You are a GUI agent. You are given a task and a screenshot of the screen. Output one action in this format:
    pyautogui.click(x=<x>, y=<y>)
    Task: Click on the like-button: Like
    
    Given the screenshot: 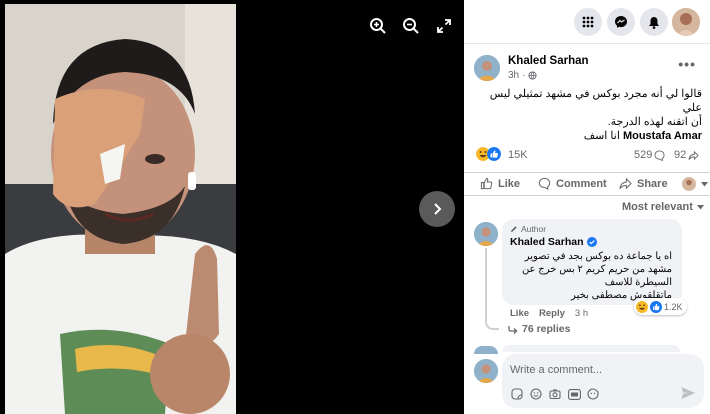 What is the action you would take?
    pyautogui.click(x=500, y=183)
    